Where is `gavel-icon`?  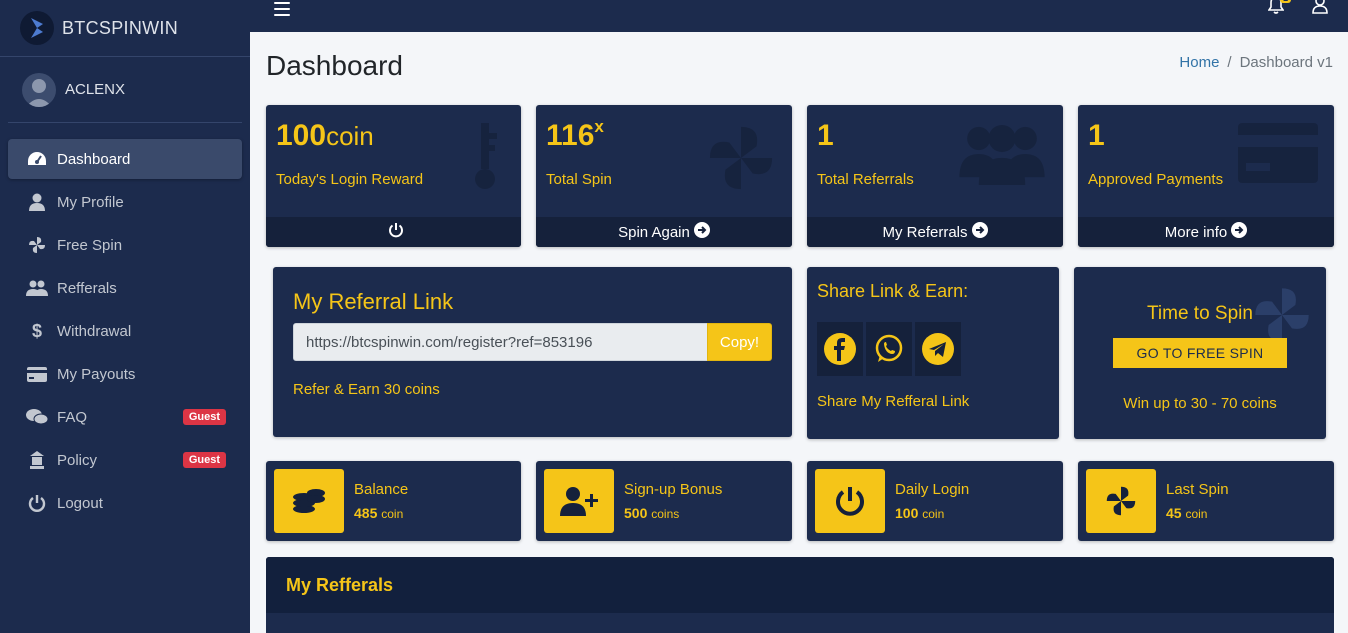 gavel-icon is located at coordinates (37, 460).